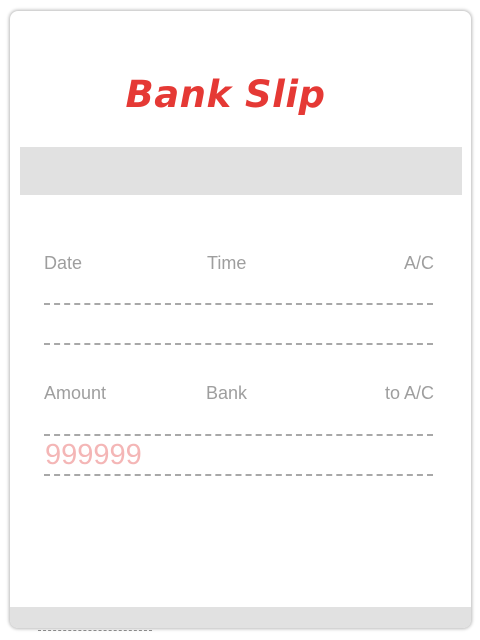 Image resolution: width=480 pixels, height=640 pixels. Describe the element at coordinates (238, 304) in the screenshot. I see `date-time-entry-line` at that location.